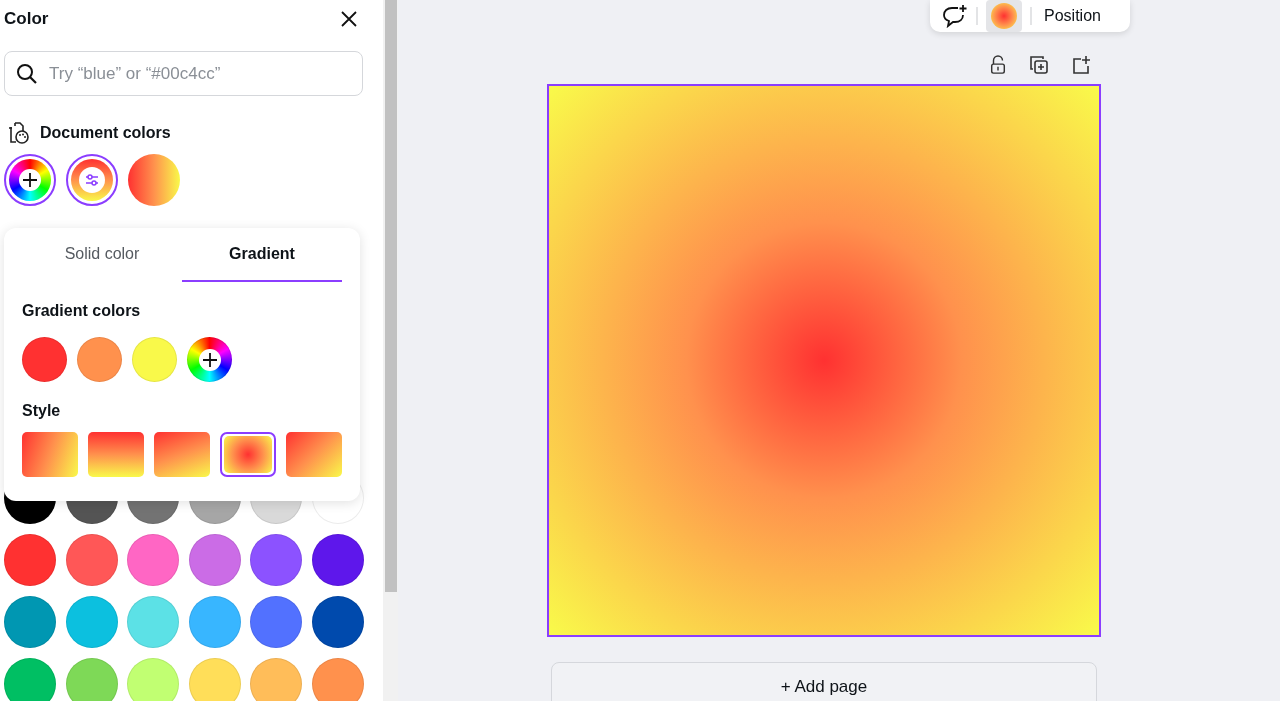 The width and height of the screenshot is (1280, 701). I want to click on section-heading: Gradient colors, so click(82, 311).